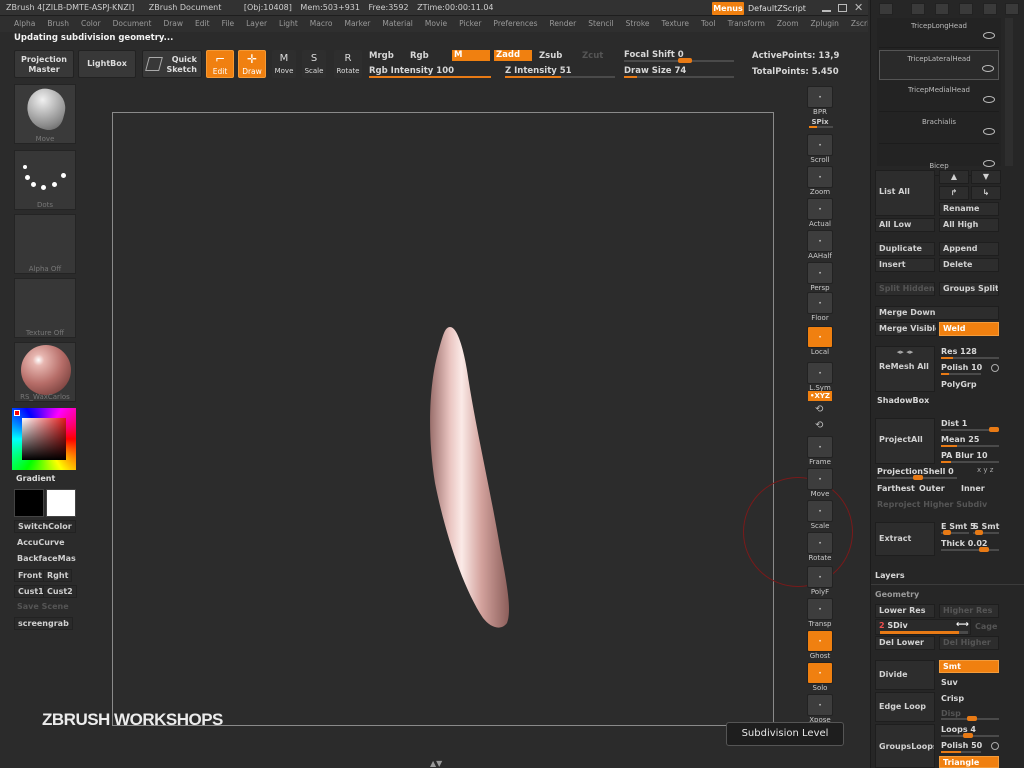 This screenshot has width=1024, height=768. Describe the element at coordinates (995, 746) in the screenshot. I see `polish50-toggle-icon` at that location.